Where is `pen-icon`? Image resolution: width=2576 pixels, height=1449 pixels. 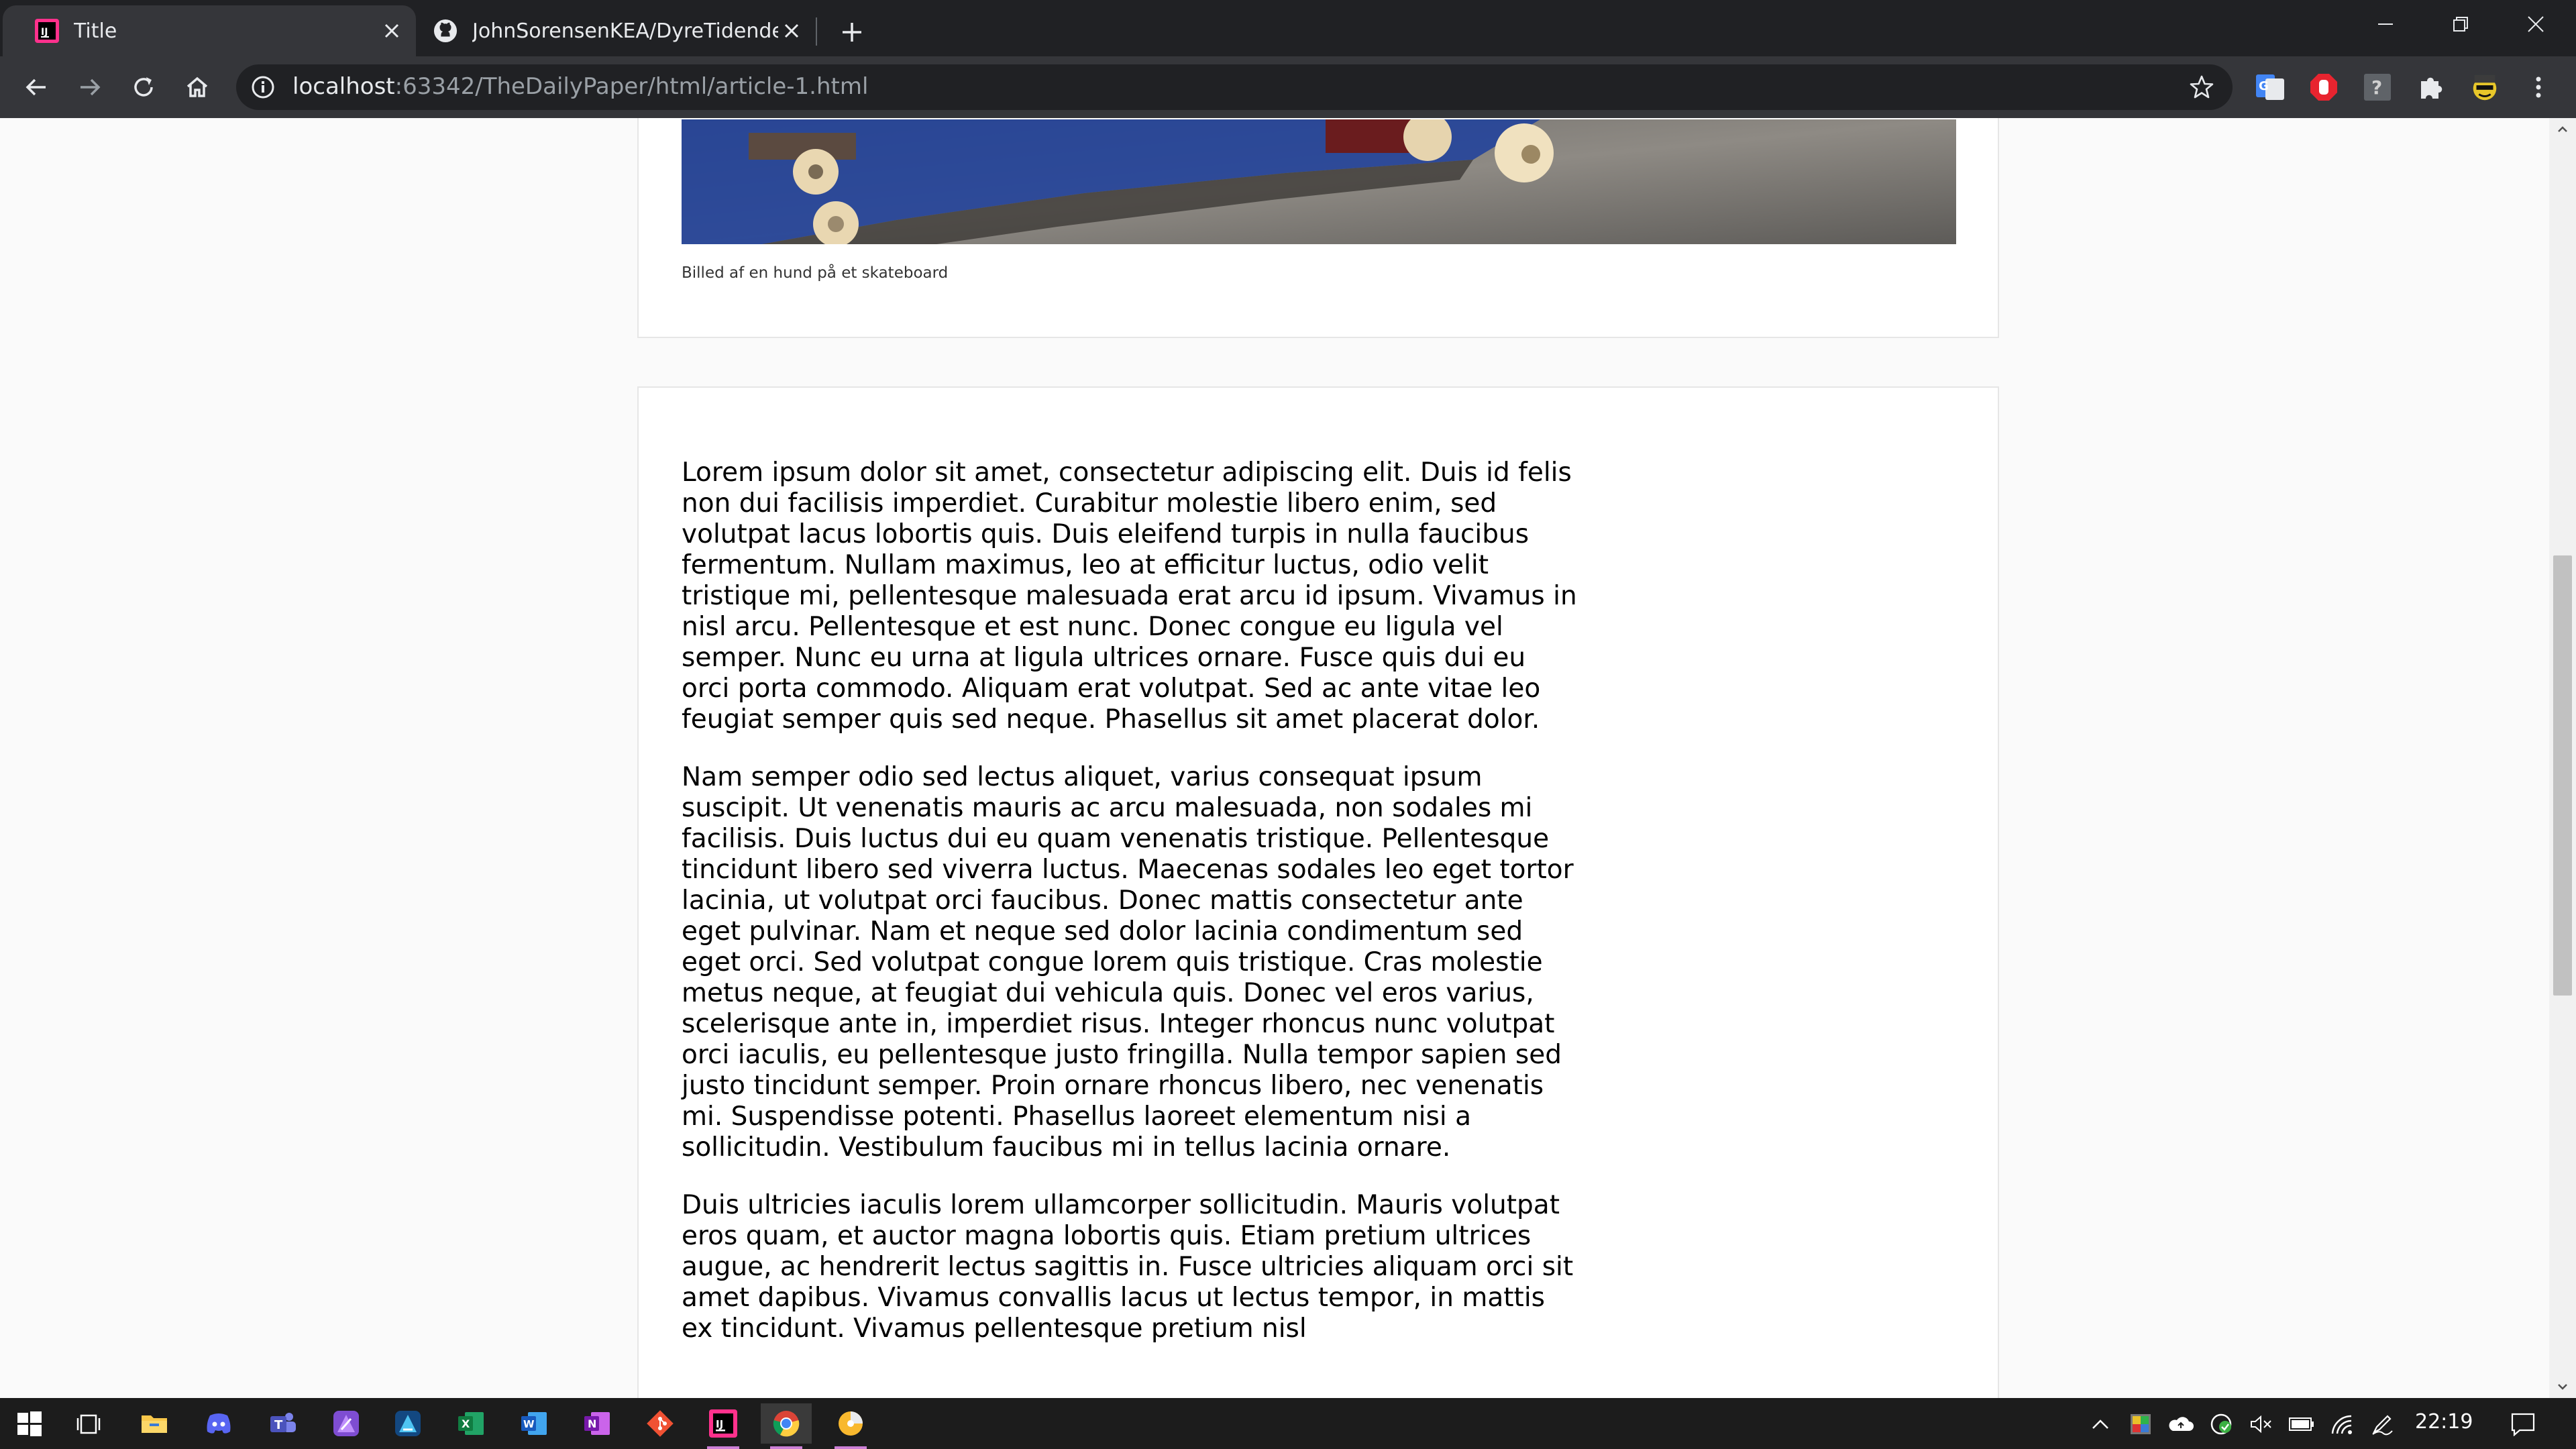
pen-icon is located at coordinates (2382, 1424).